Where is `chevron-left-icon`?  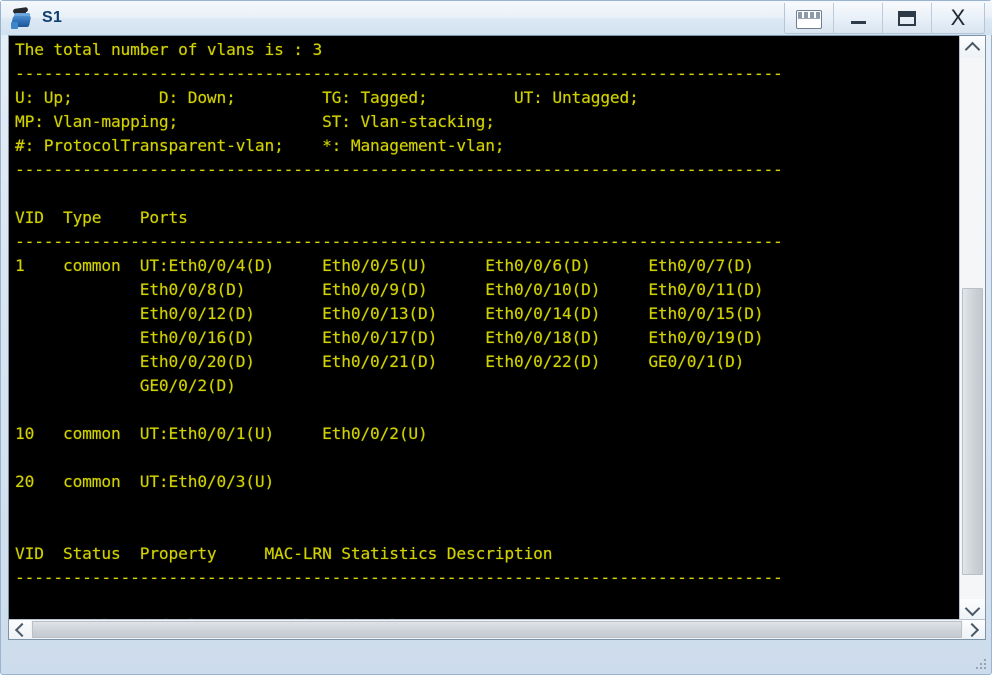 chevron-left-icon is located at coordinates (22, 629).